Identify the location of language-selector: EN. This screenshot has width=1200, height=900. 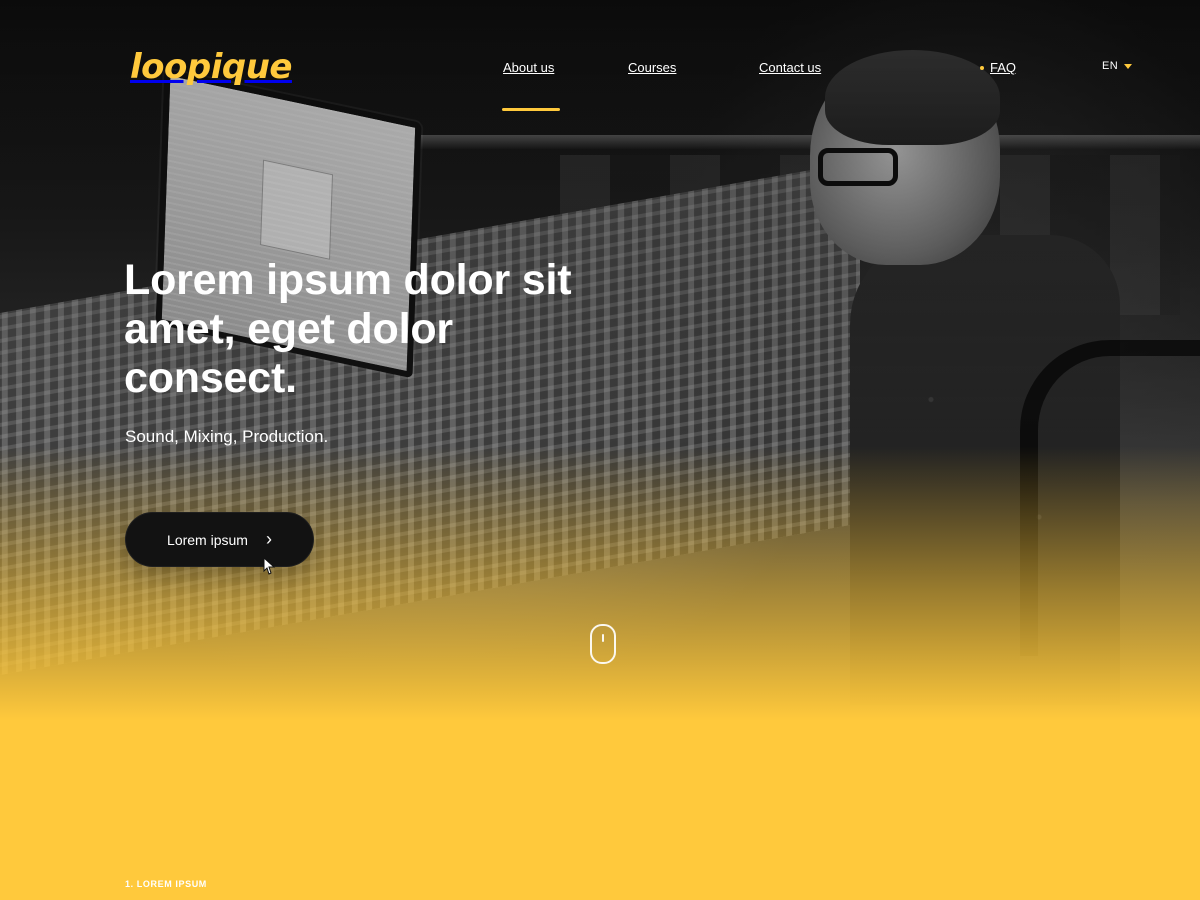
(1117, 66).